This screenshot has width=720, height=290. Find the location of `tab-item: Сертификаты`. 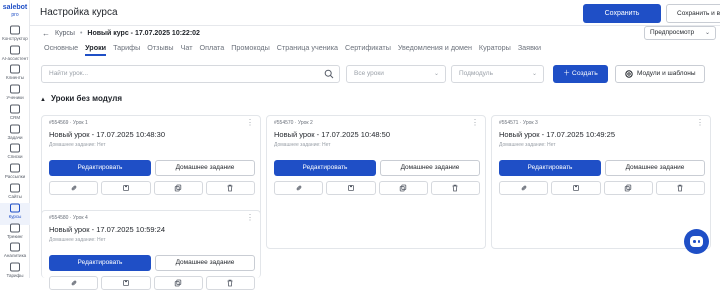

tab-item: Сертификаты is located at coordinates (368, 49).